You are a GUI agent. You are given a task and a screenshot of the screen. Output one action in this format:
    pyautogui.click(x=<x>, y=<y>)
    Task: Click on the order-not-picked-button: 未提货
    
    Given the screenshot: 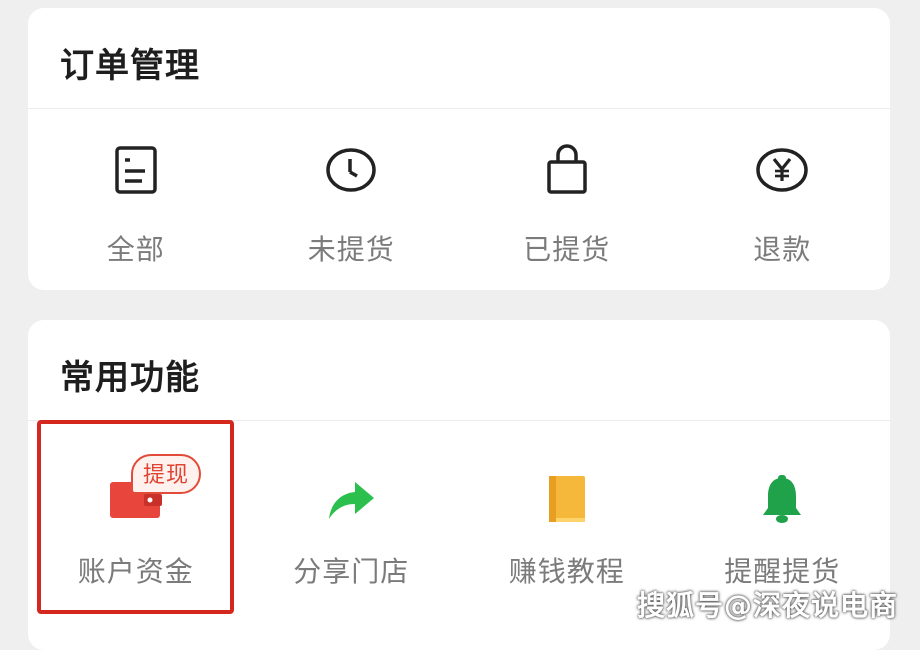 What is the action you would take?
    pyautogui.click(x=352, y=206)
    